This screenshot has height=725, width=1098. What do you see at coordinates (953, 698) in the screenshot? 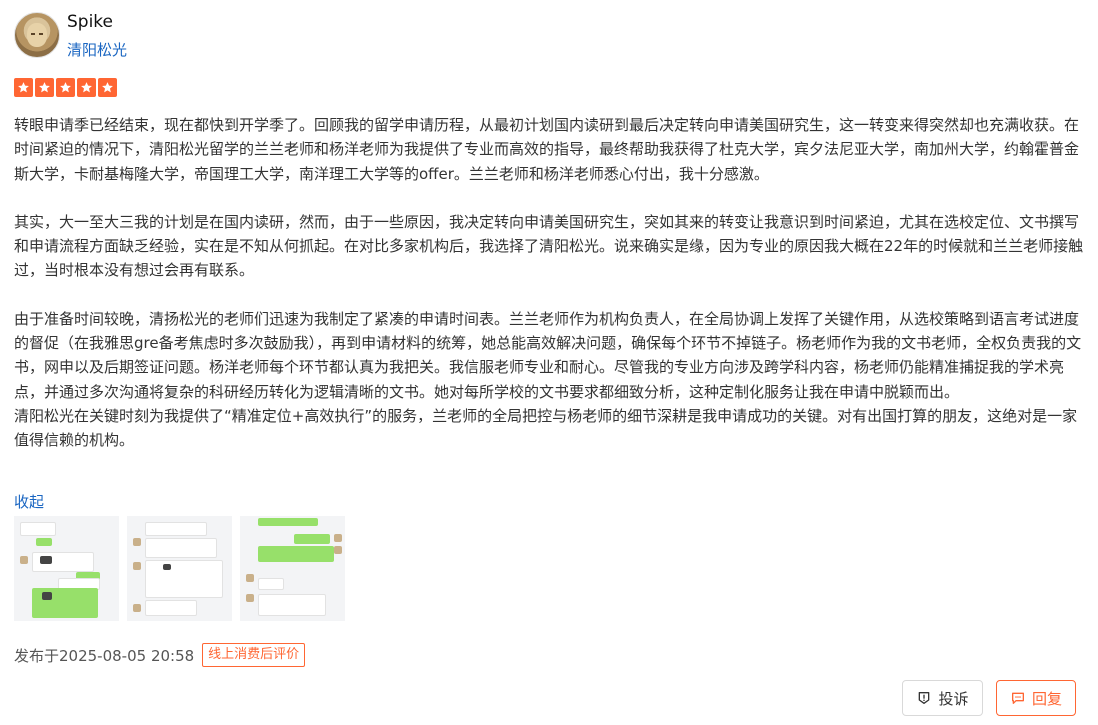
I see `report-label: 投诉` at bounding box center [953, 698].